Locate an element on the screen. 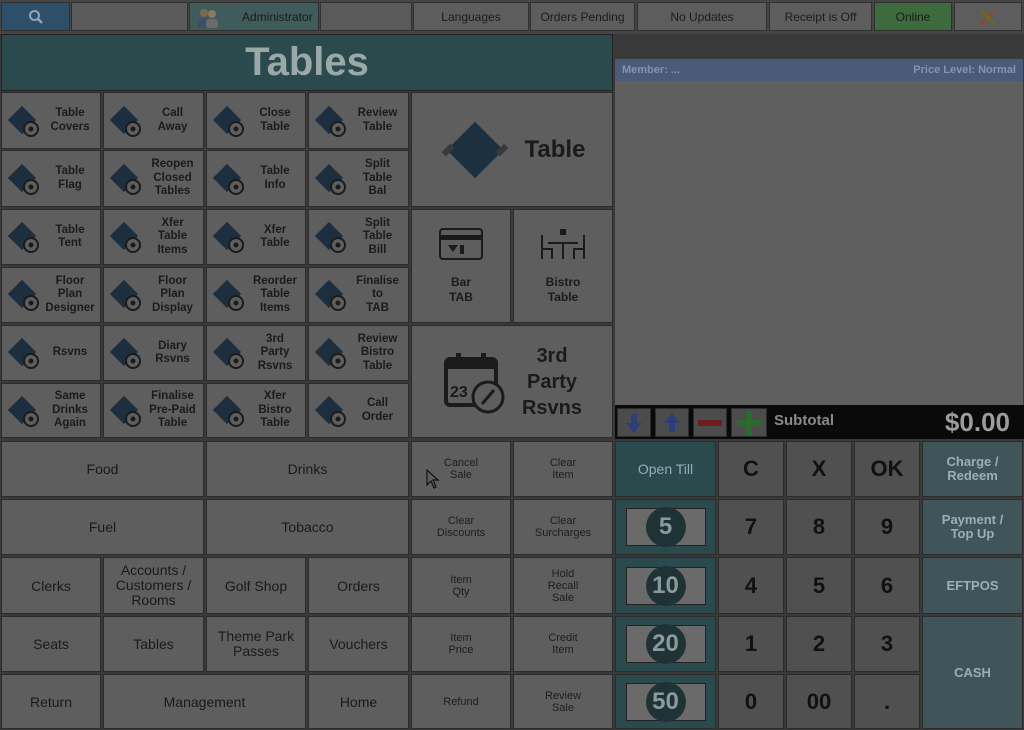  cash-note-10-button: 10 is located at coordinates (665, 585).